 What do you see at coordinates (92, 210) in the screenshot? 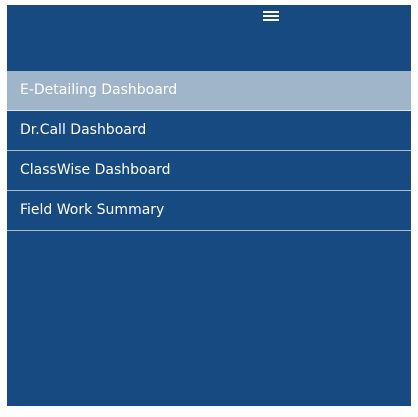
I see `menu-item-label: Field Work Summary` at bounding box center [92, 210].